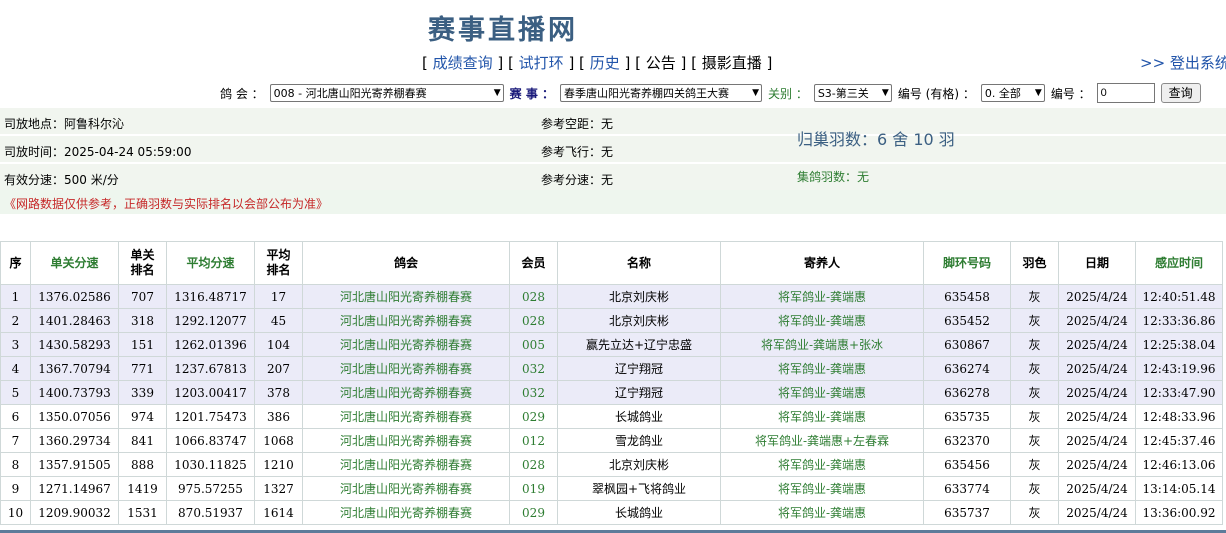 The height and width of the screenshot is (533, 1226). What do you see at coordinates (210, 392) in the screenshot?
I see `cell-avg-speed: 1203.00417` at bounding box center [210, 392].